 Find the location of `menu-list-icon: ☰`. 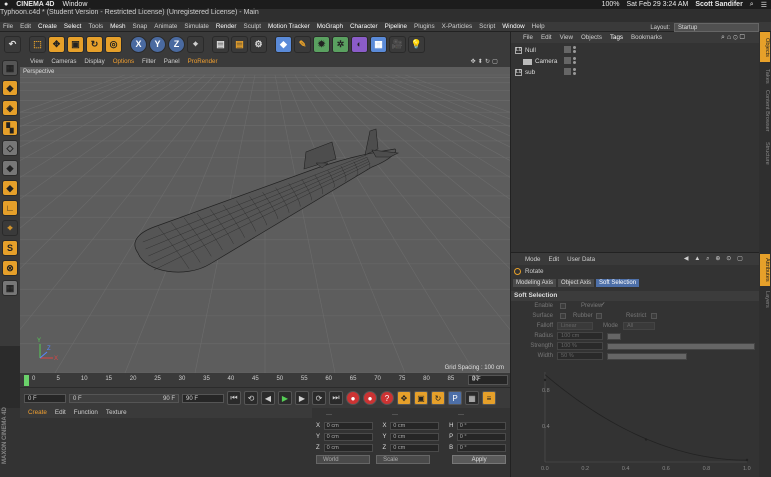

menu-list-icon: ☰ is located at coordinates (764, 5).